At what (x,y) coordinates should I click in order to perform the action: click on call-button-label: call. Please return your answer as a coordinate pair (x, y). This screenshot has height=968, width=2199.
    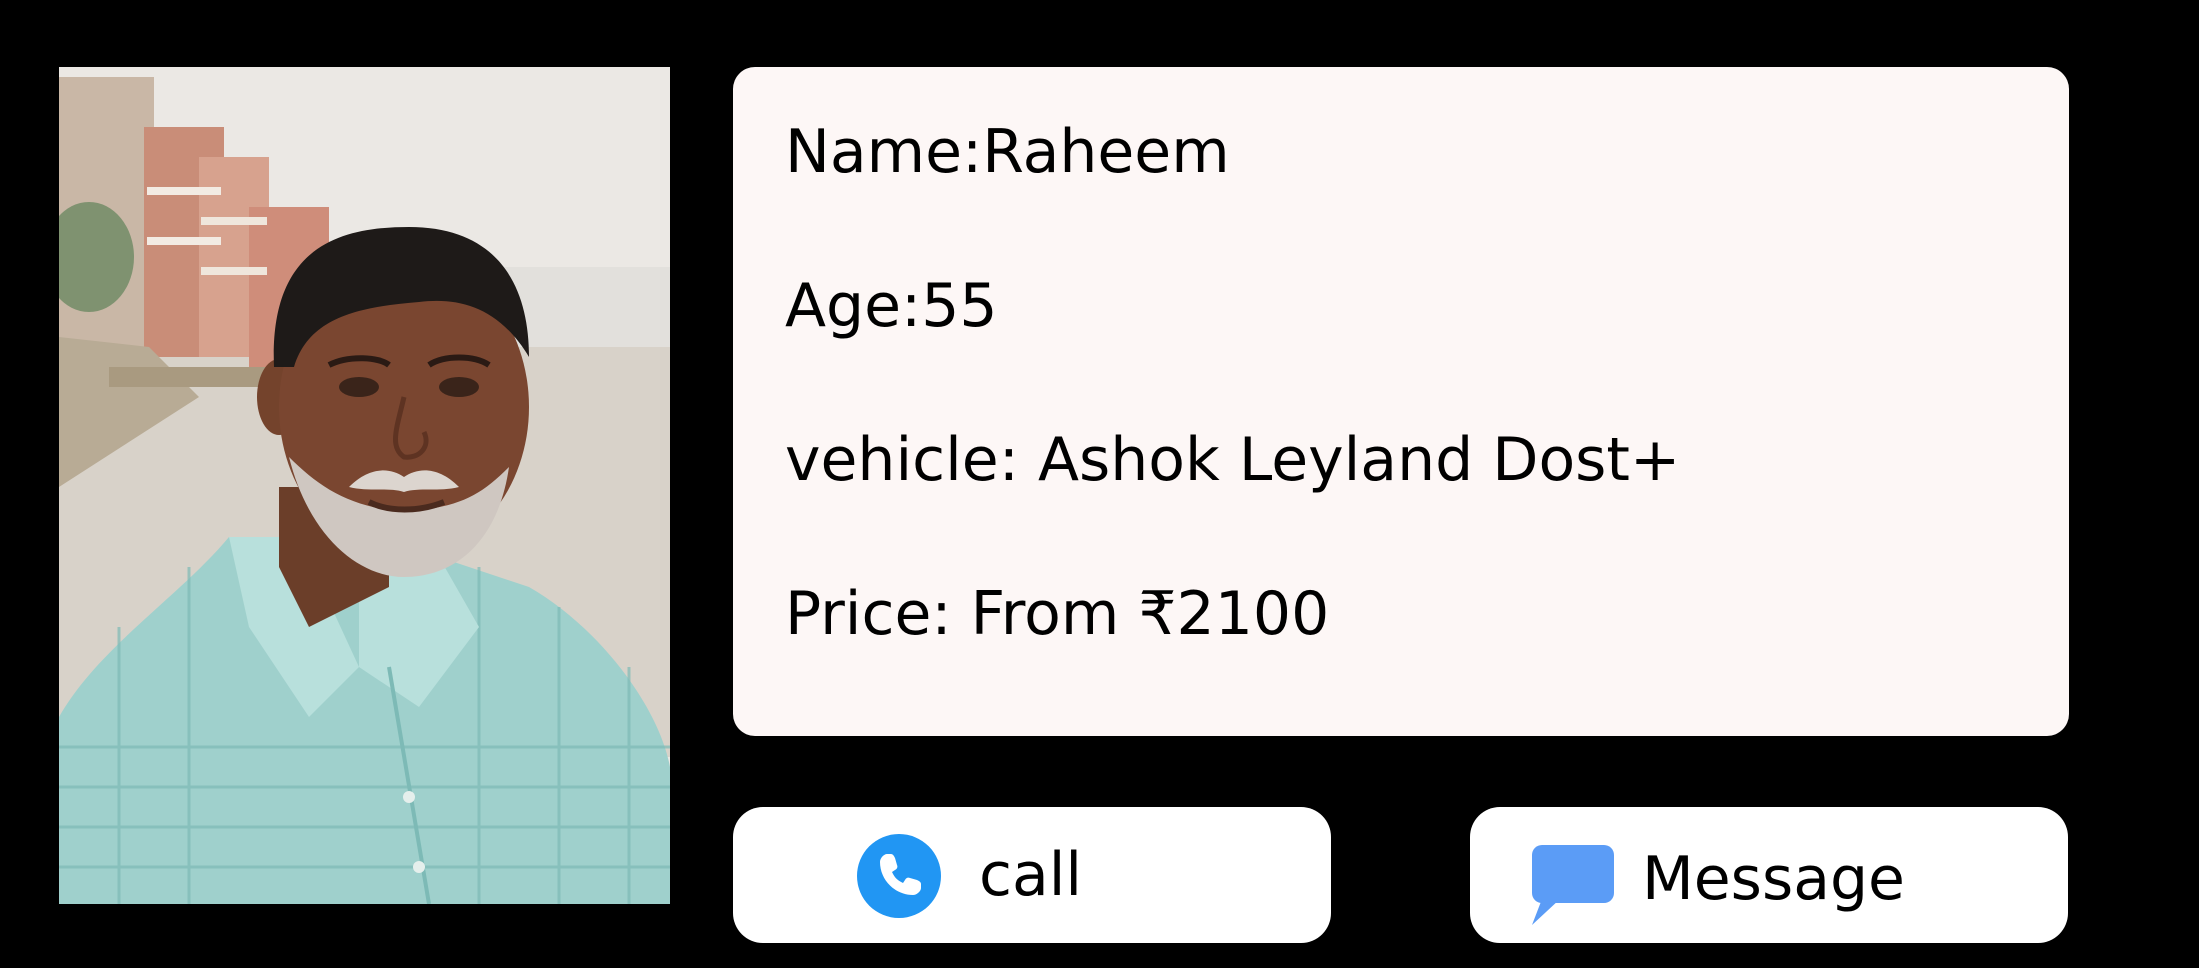
    Looking at the image, I should click on (1031, 875).